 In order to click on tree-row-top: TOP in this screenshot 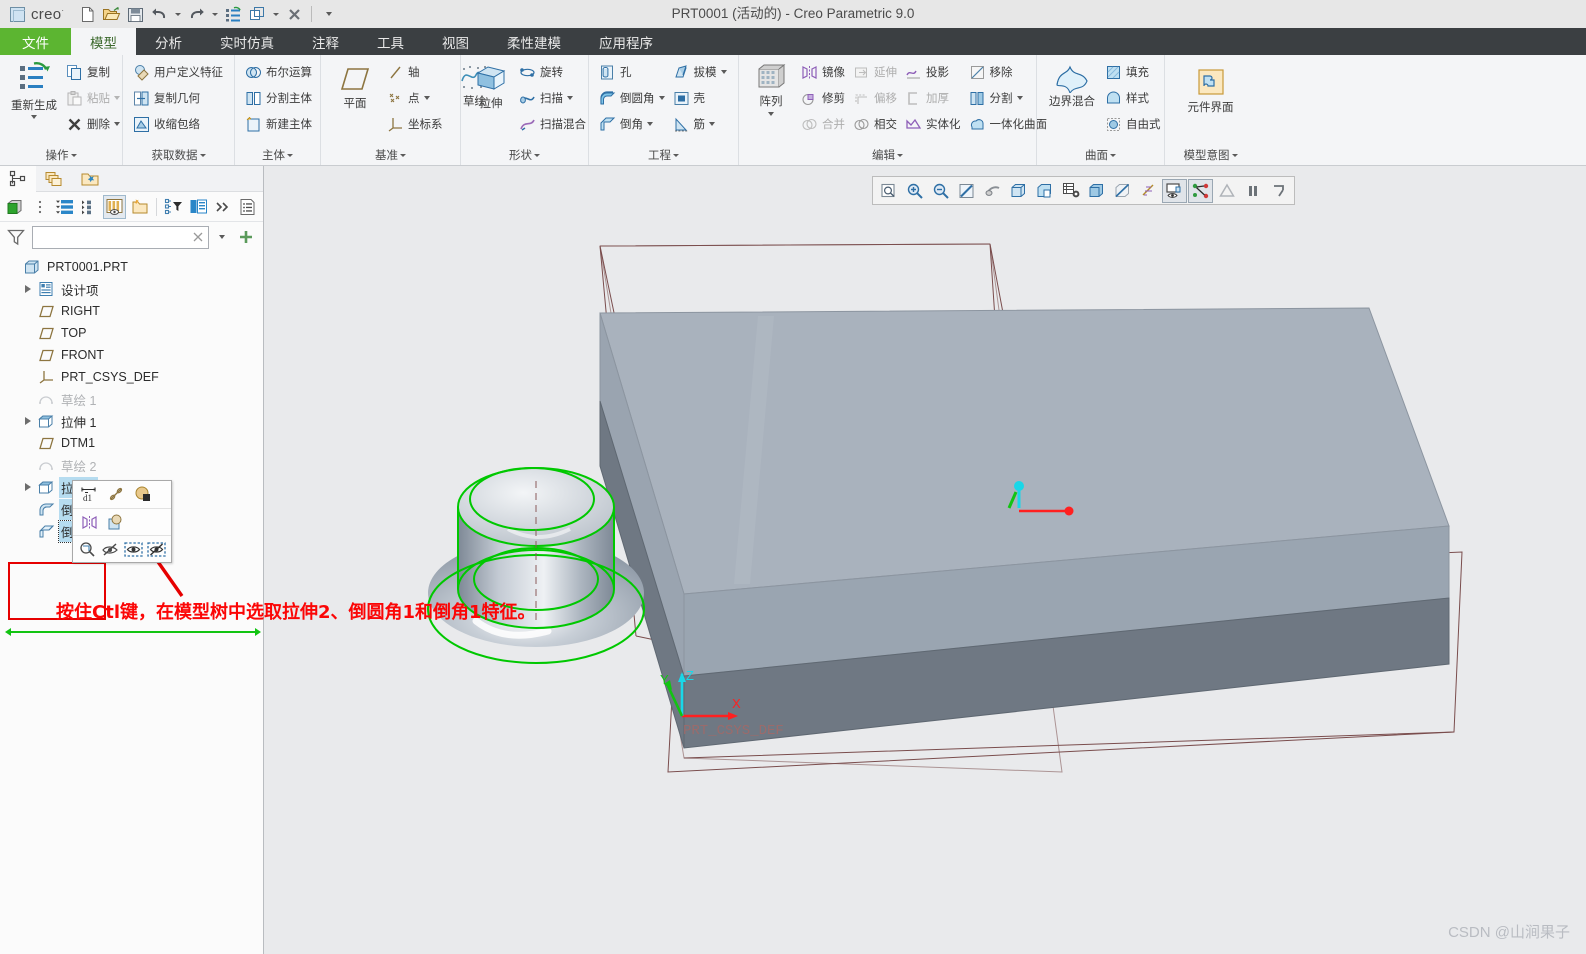, I will do `click(131, 333)`.